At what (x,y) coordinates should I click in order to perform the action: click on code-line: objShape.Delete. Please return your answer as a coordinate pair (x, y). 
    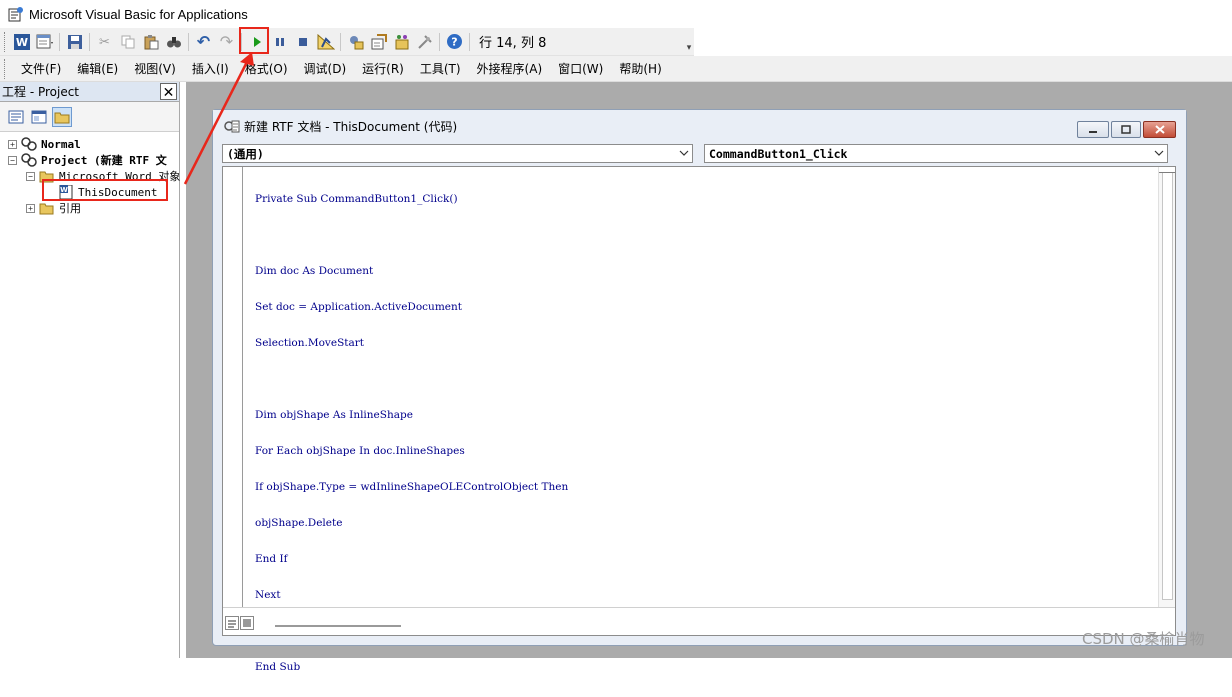
    Looking at the image, I should click on (411, 523).